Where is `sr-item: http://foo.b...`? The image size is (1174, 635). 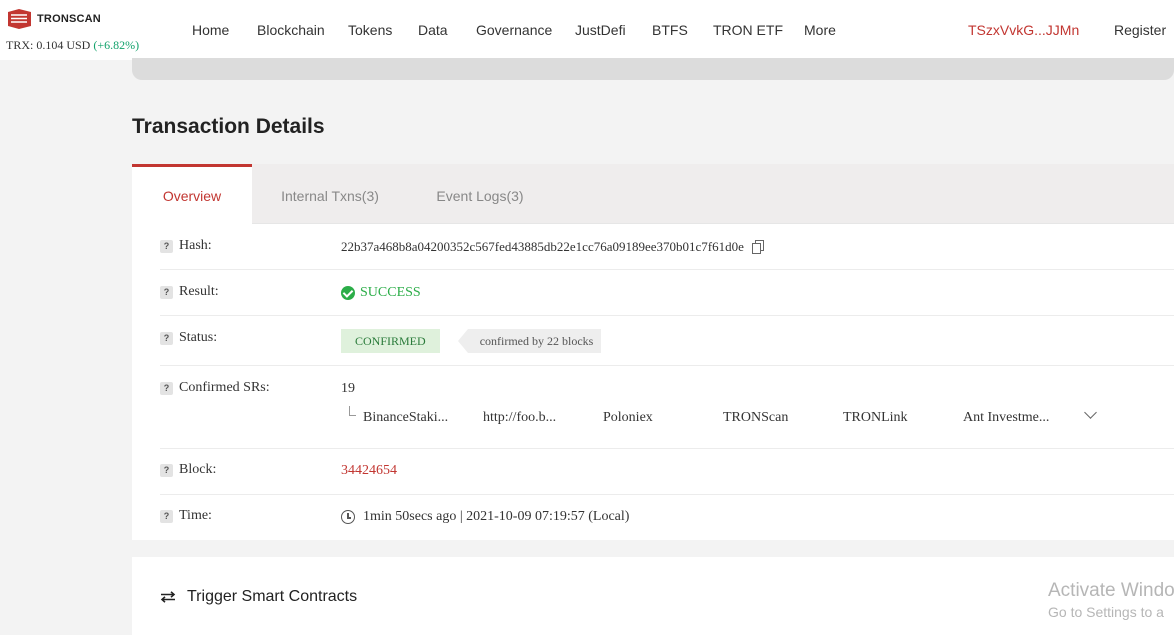 sr-item: http://foo.b... is located at coordinates (519, 418).